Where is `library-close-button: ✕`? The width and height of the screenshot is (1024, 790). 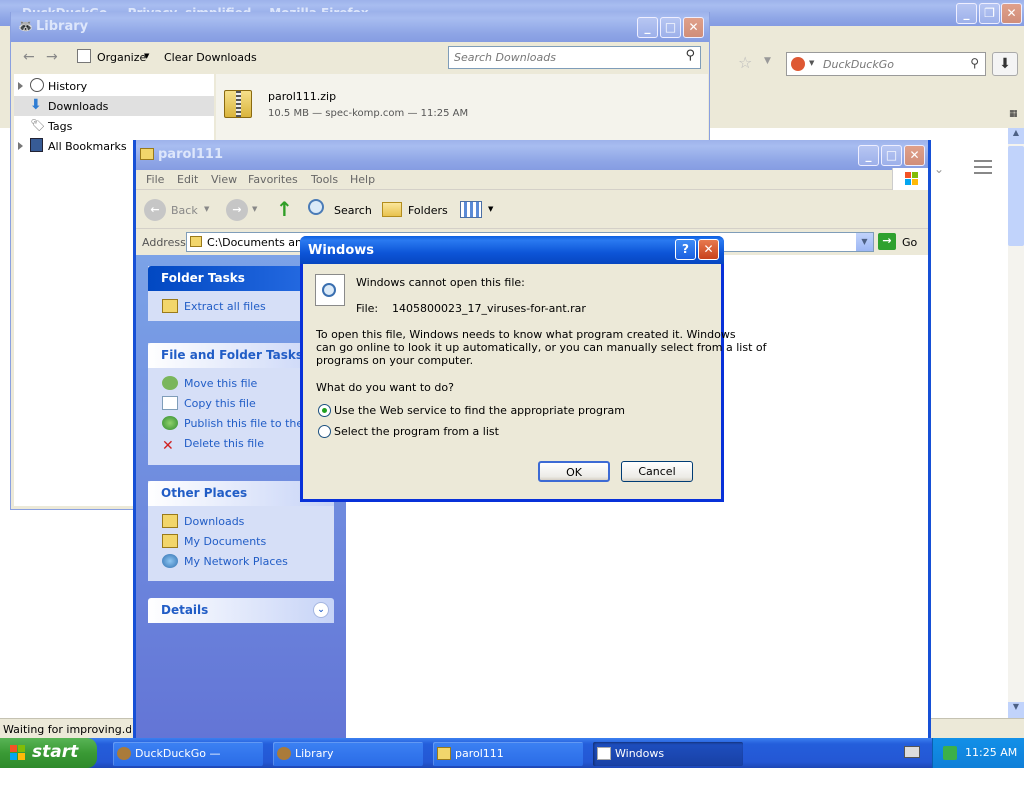
library-close-button: ✕ is located at coordinates (693, 27).